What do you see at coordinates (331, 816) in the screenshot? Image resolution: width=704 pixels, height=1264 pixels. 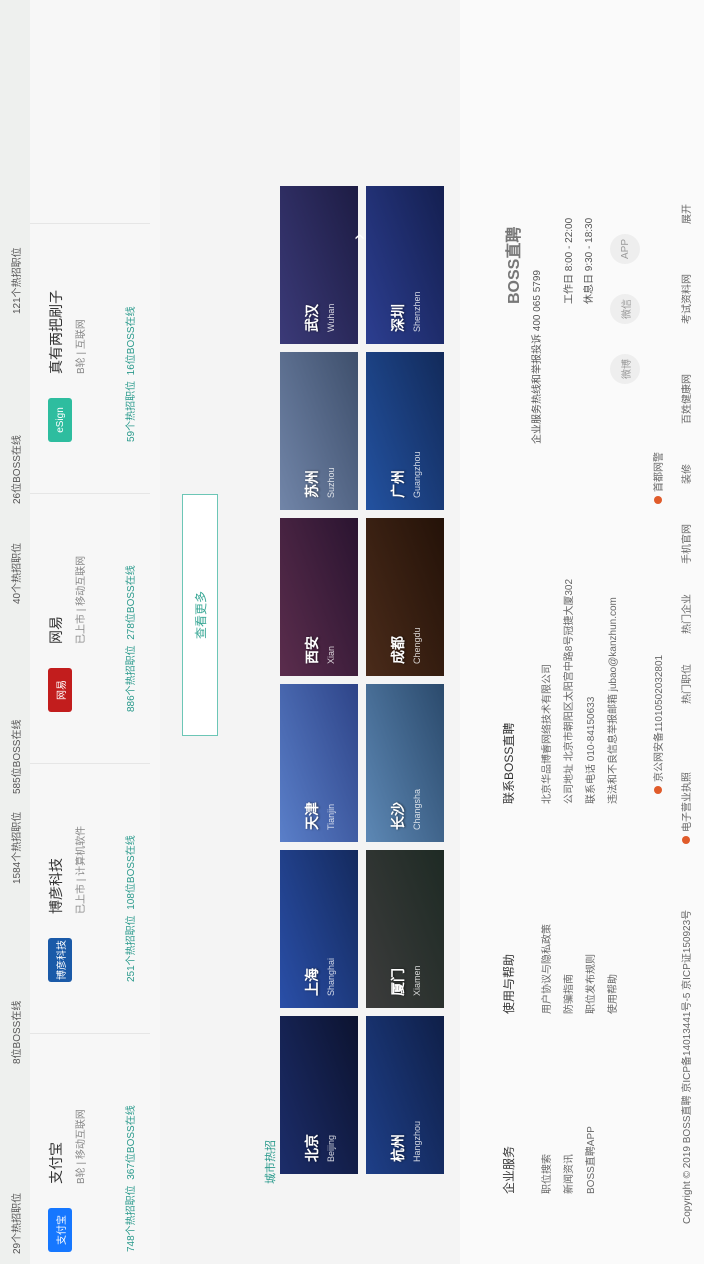 I see `city-name-en: Tianjin` at bounding box center [331, 816].